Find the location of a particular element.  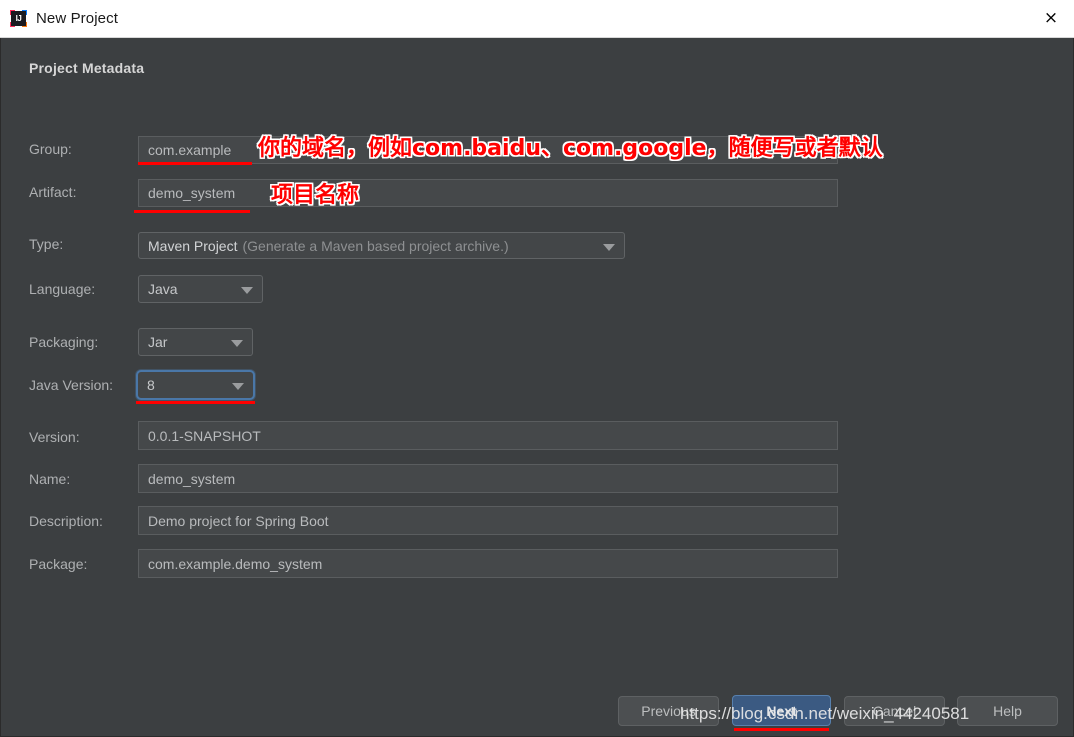

group-annotation: 你的域名，例如com.baidu、com.google，随便写或者默认 is located at coordinates (570, 148).